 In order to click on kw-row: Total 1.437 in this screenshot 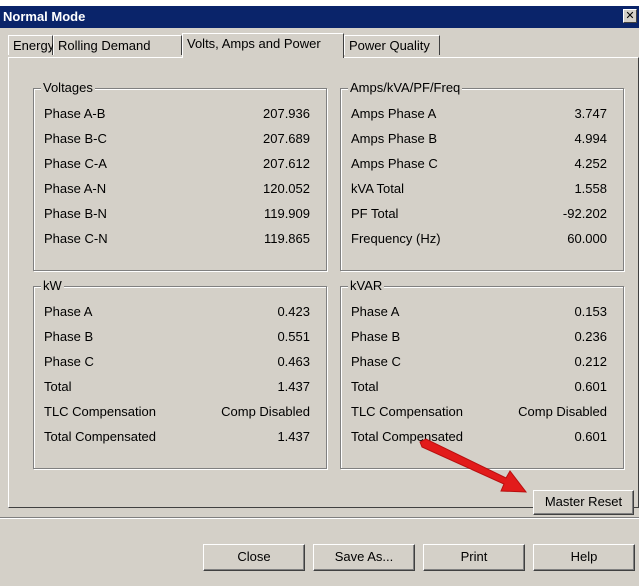, I will do `click(180, 387)`.